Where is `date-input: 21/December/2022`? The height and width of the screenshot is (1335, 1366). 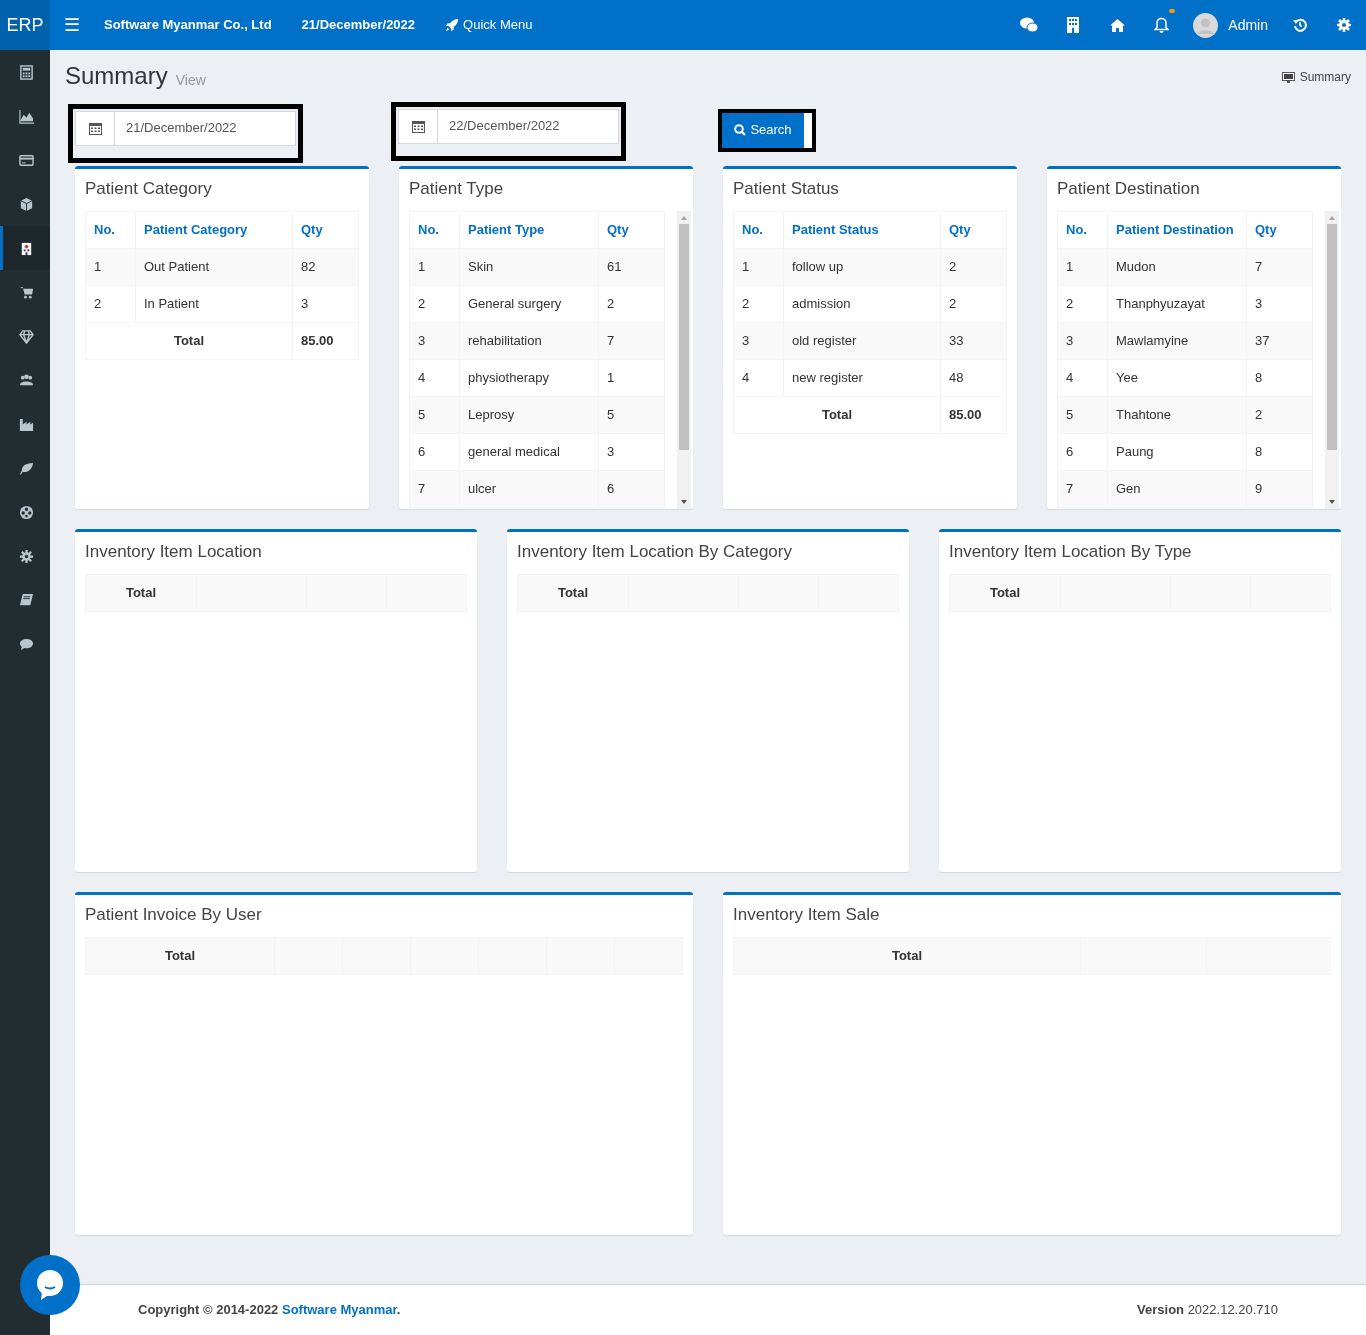 date-input: 21/December/2022 is located at coordinates (205, 128).